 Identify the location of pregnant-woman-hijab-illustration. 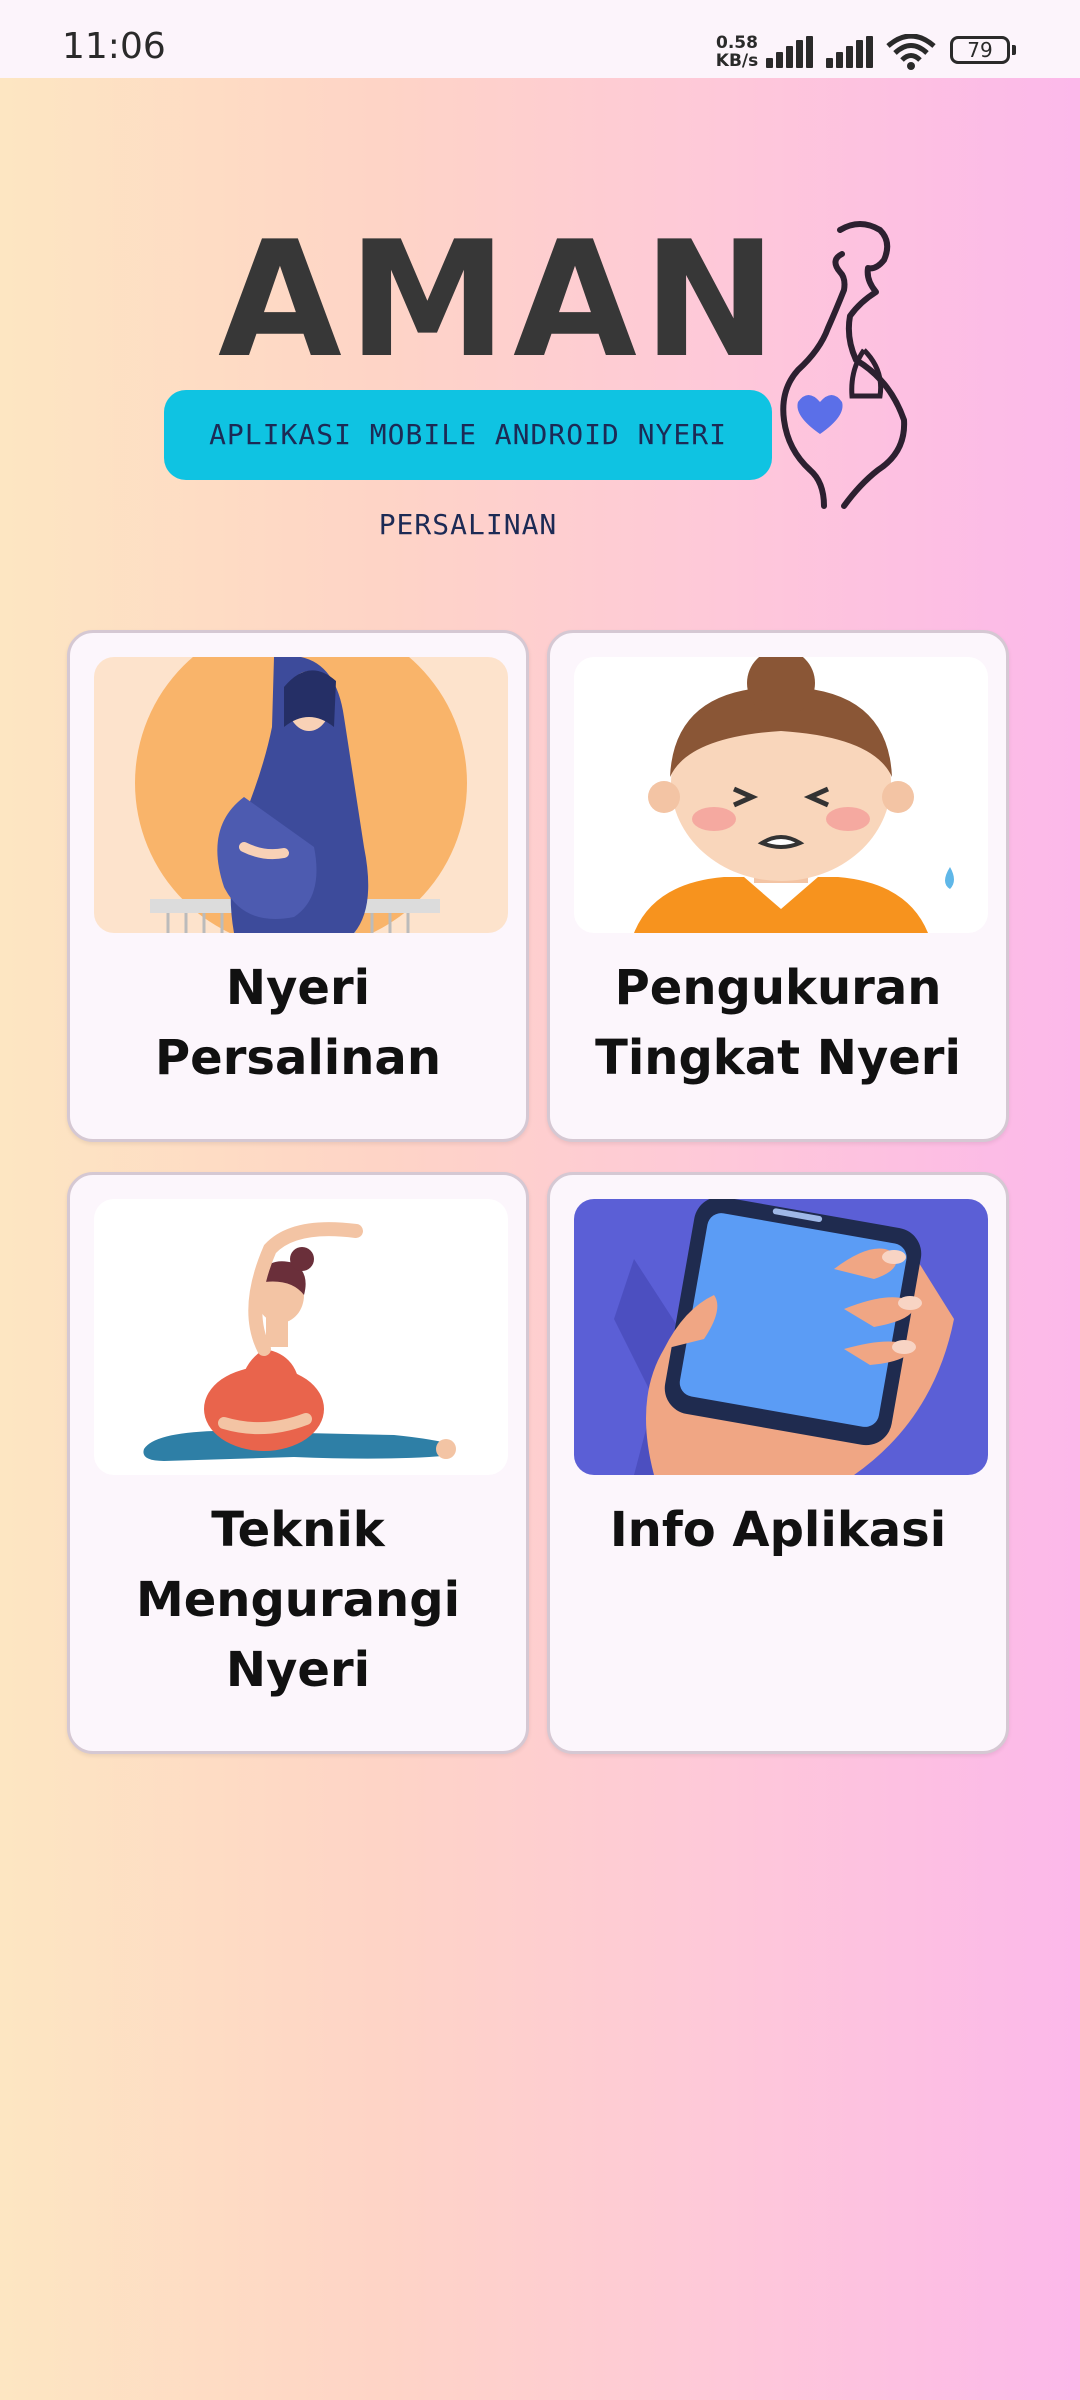
(301, 795).